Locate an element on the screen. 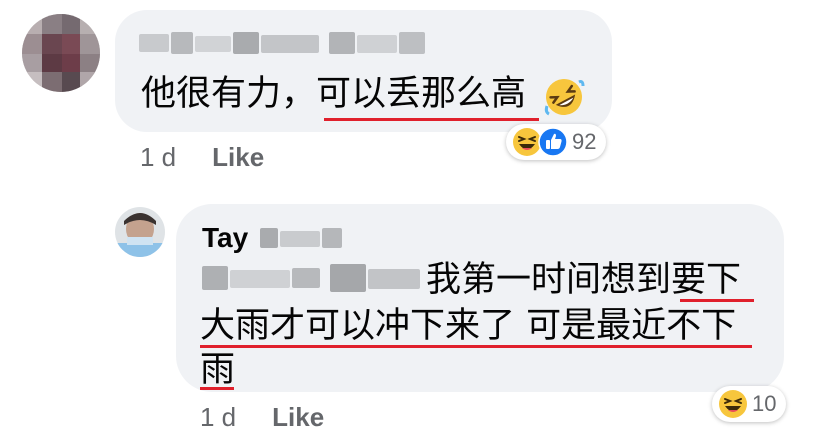 The image size is (828, 438). like-icon is located at coordinates (553, 142).